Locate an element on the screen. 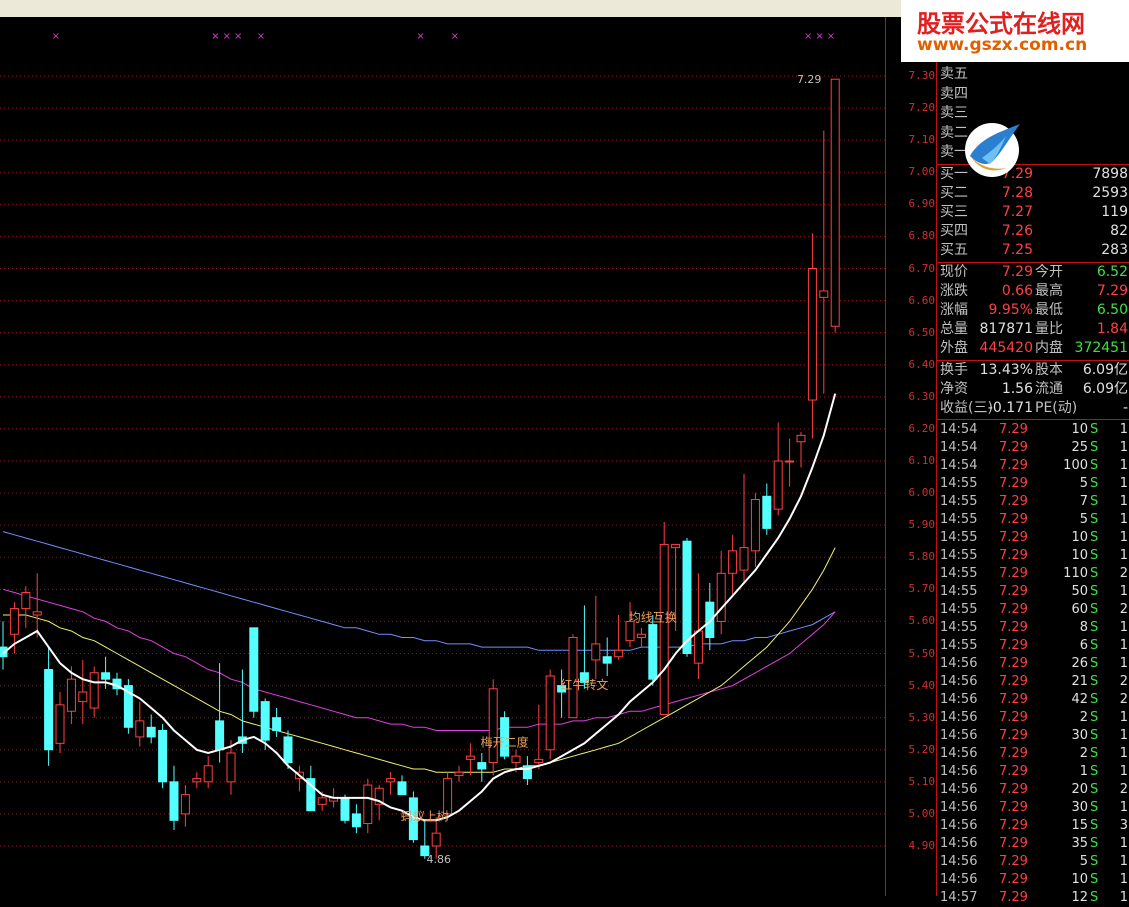 Image resolution: width=1129 pixels, height=907 pixels. buy-volume: 2593 is located at coordinates (1110, 192).